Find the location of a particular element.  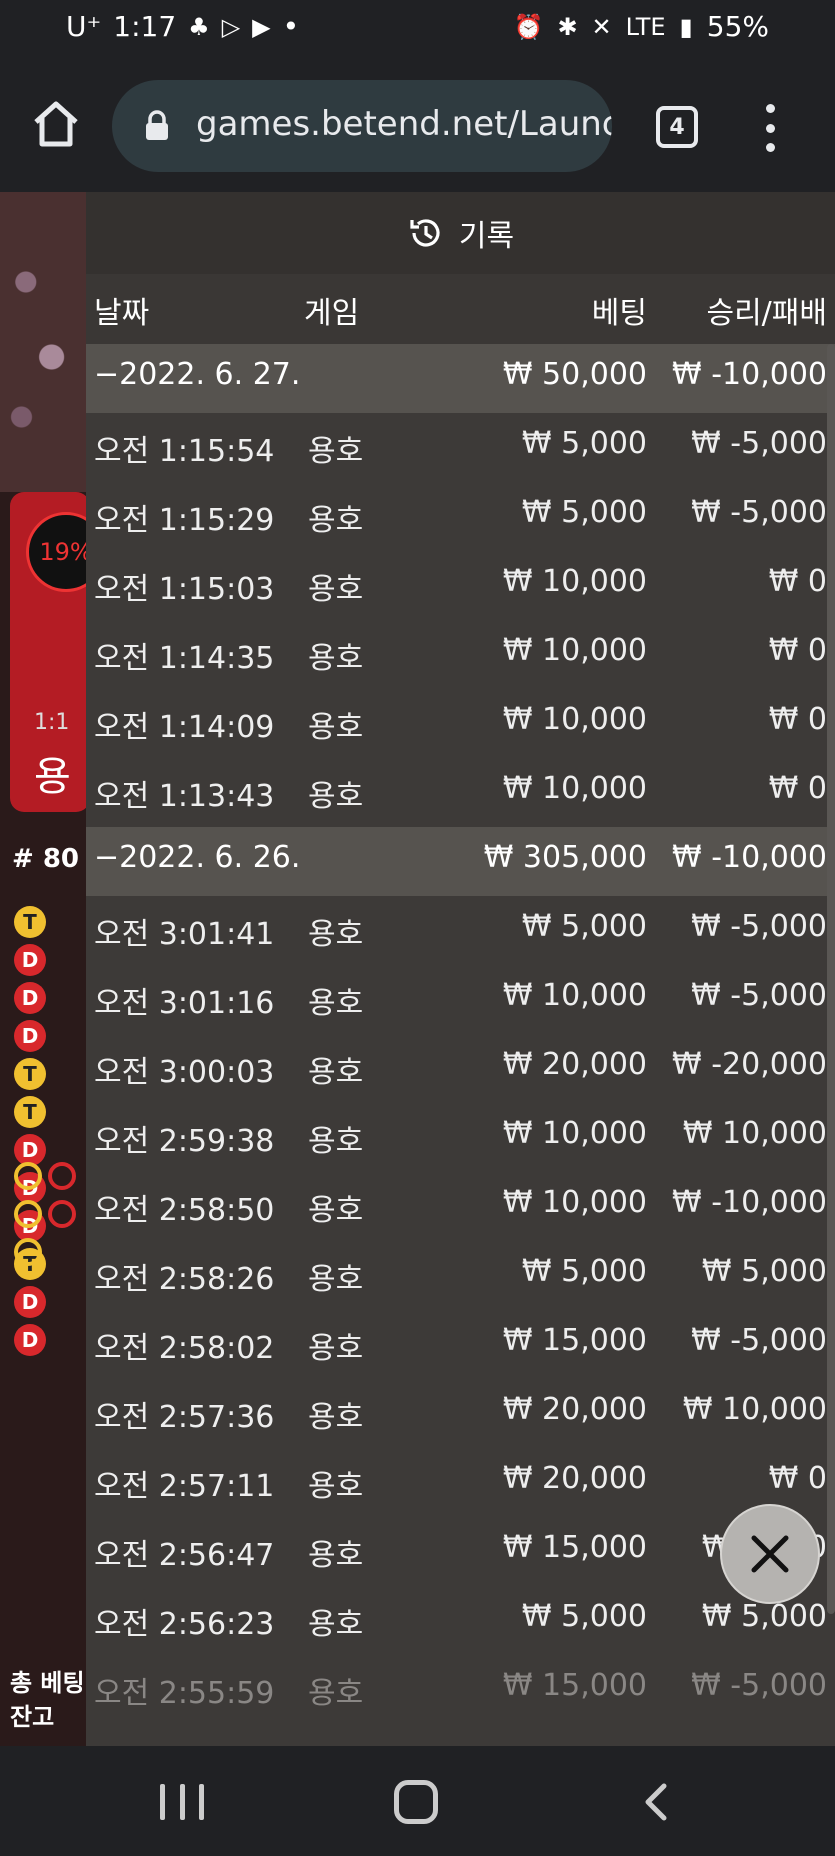

cell-date: 오전 1:14:09 is located at coordinates (184, 727).